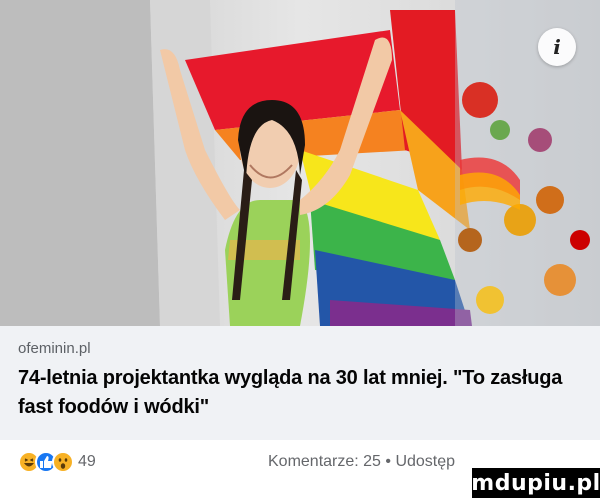 The width and height of the screenshot is (600, 498). What do you see at coordinates (535, 483) in the screenshot?
I see `watermark-logo: mdupiu.pl` at bounding box center [535, 483].